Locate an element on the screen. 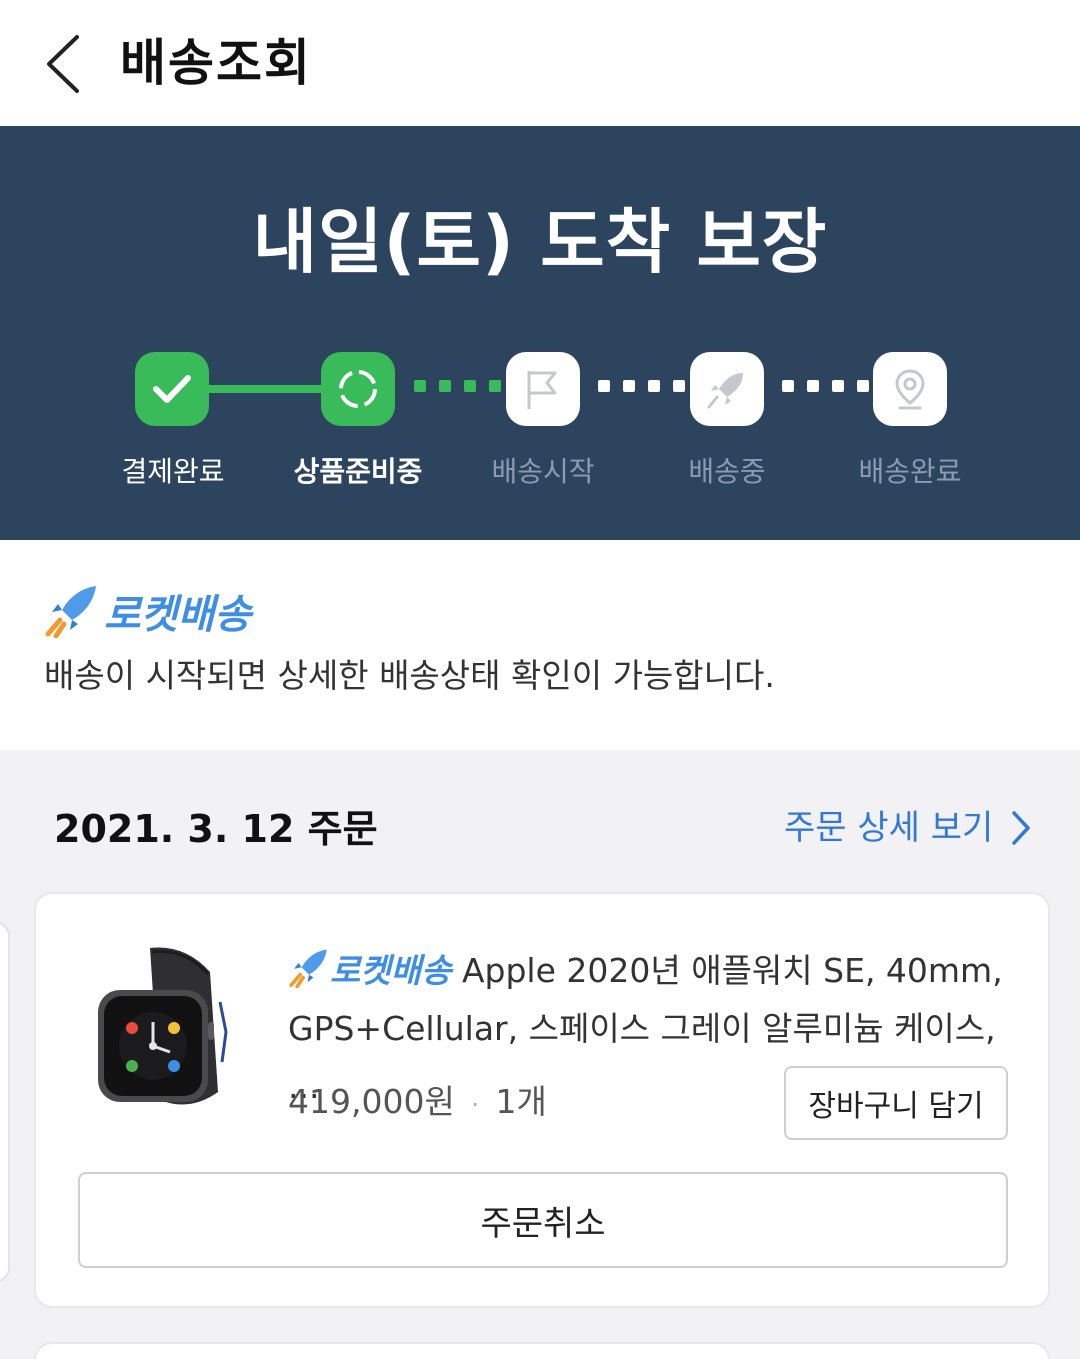 The height and width of the screenshot is (1359, 1080). order-date: 2021. 3. 12 주문 is located at coordinates (216, 829).